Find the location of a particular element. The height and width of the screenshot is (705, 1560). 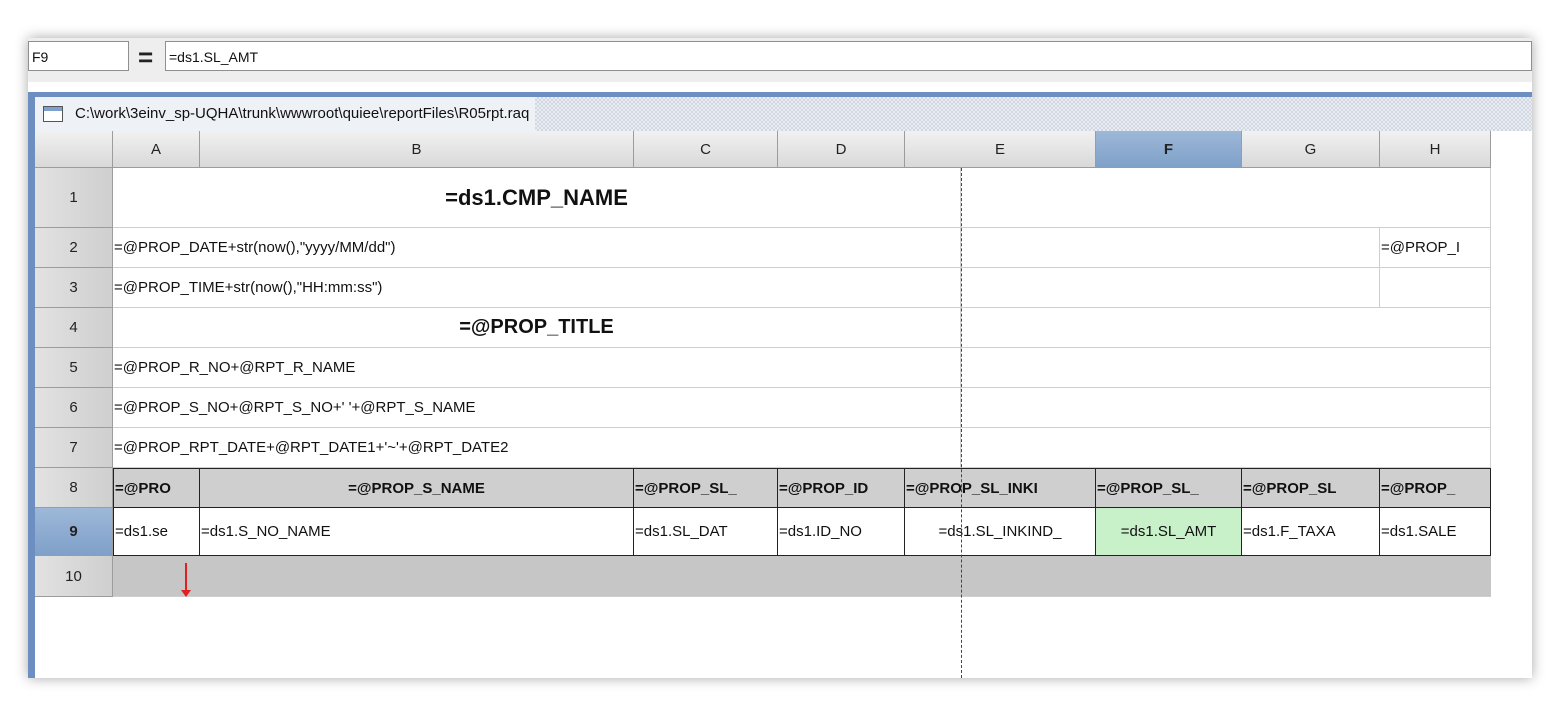

row-header-6: 6 is located at coordinates (74, 408).